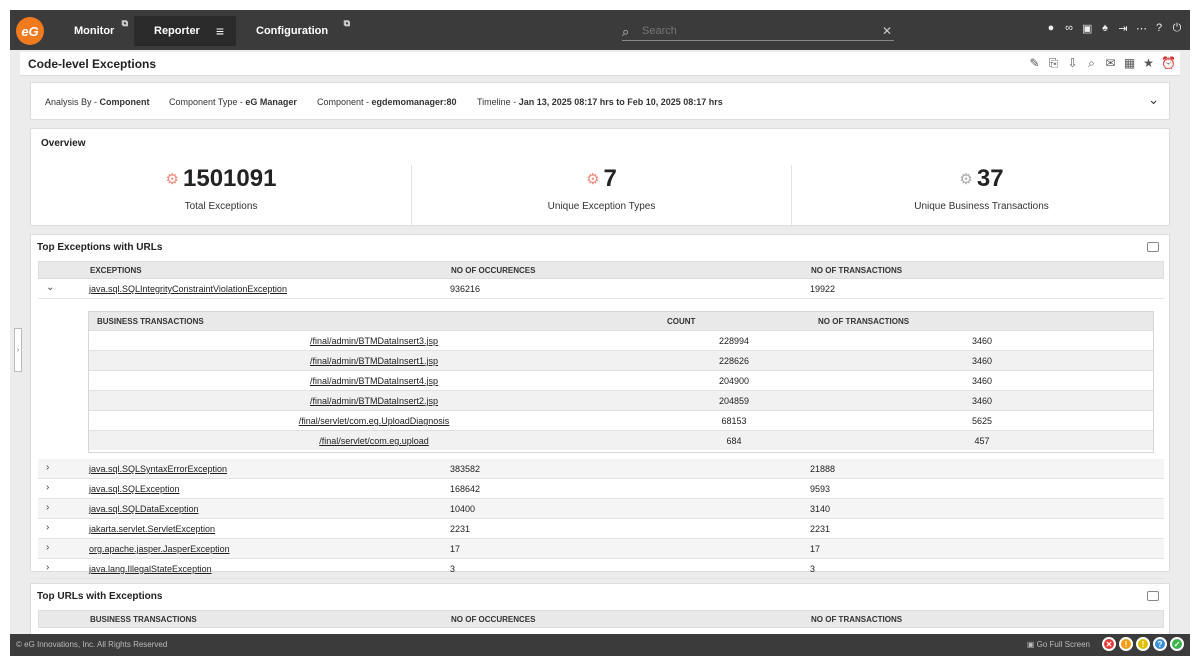 This screenshot has height=666, width=1200. I want to click on power-icon: ⏻, so click(1177, 28).